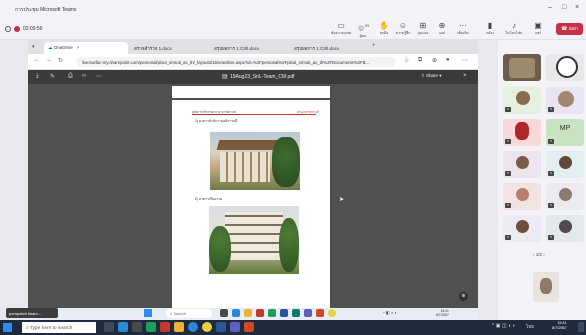 The width and height of the screenshot is (586, 335). I want to click on tab-actions-icon: ▾, so click(33, 47).